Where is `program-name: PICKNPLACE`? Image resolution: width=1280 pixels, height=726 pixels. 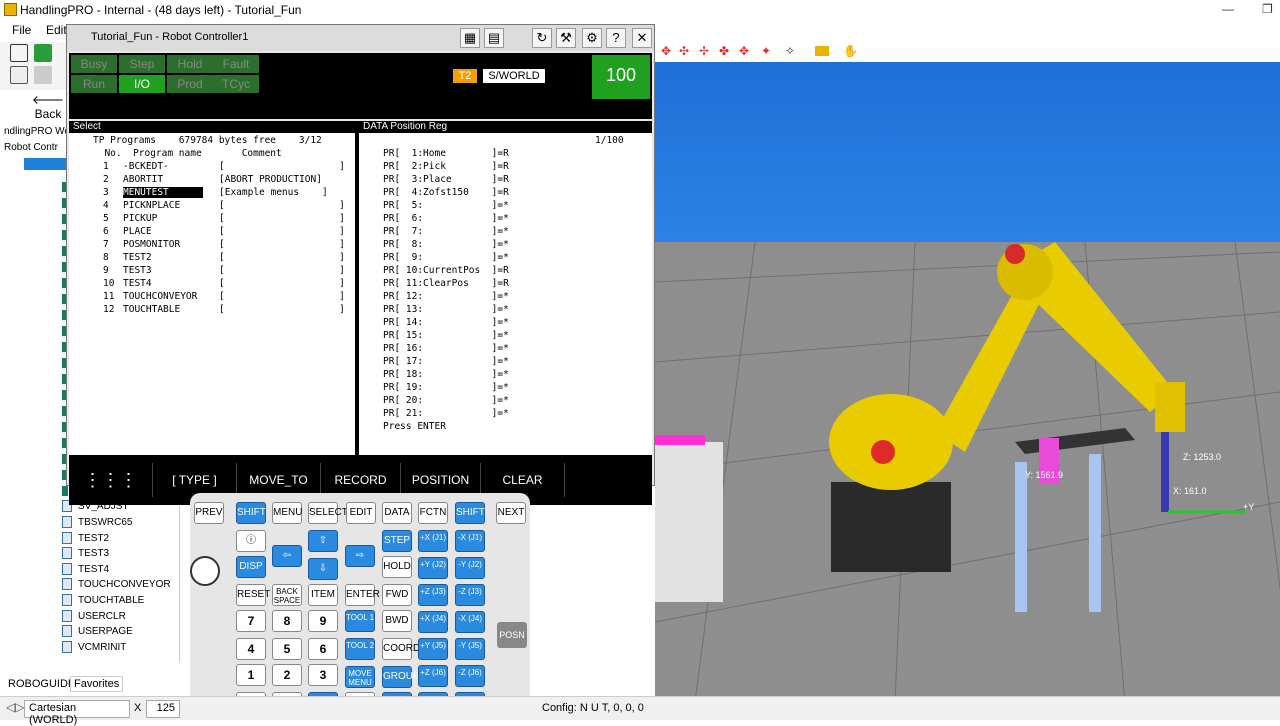
program-name: PICKNPLACE is located at coordinates (151, 205).